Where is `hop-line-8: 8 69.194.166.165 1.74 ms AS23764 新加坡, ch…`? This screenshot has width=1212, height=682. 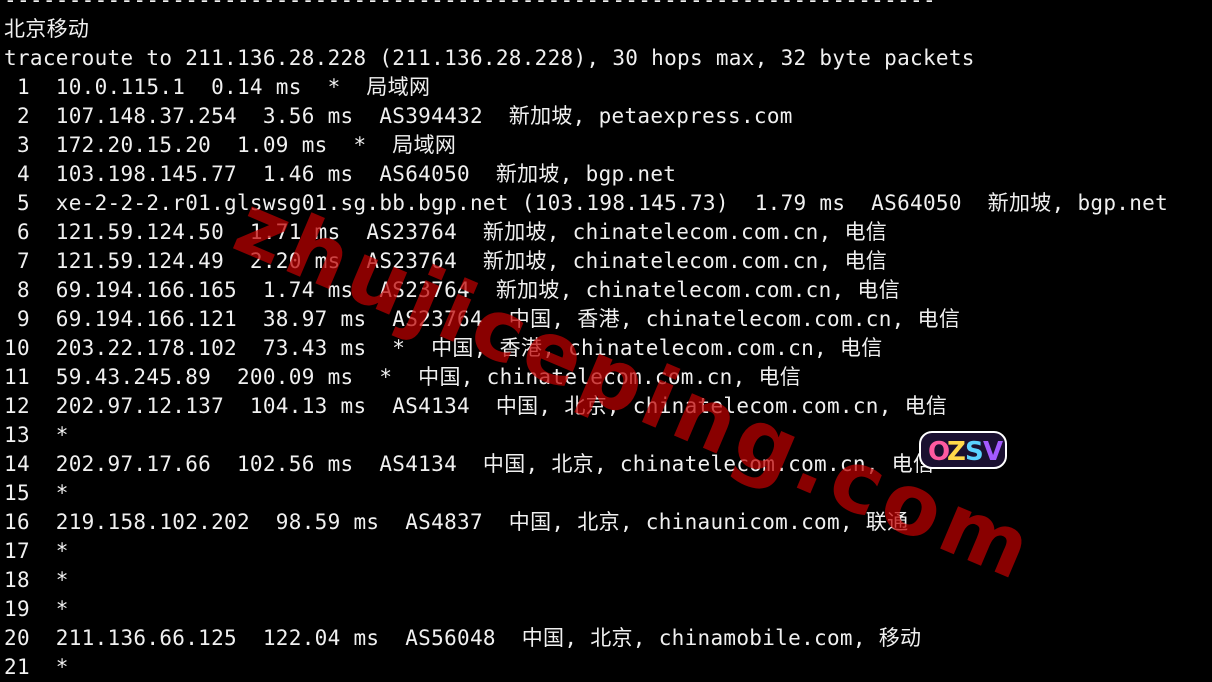
hop-line-8: 8 69.194.166.165 1.74 ms AS23764 新加坡, ch… is located at coordinates (452, 290).